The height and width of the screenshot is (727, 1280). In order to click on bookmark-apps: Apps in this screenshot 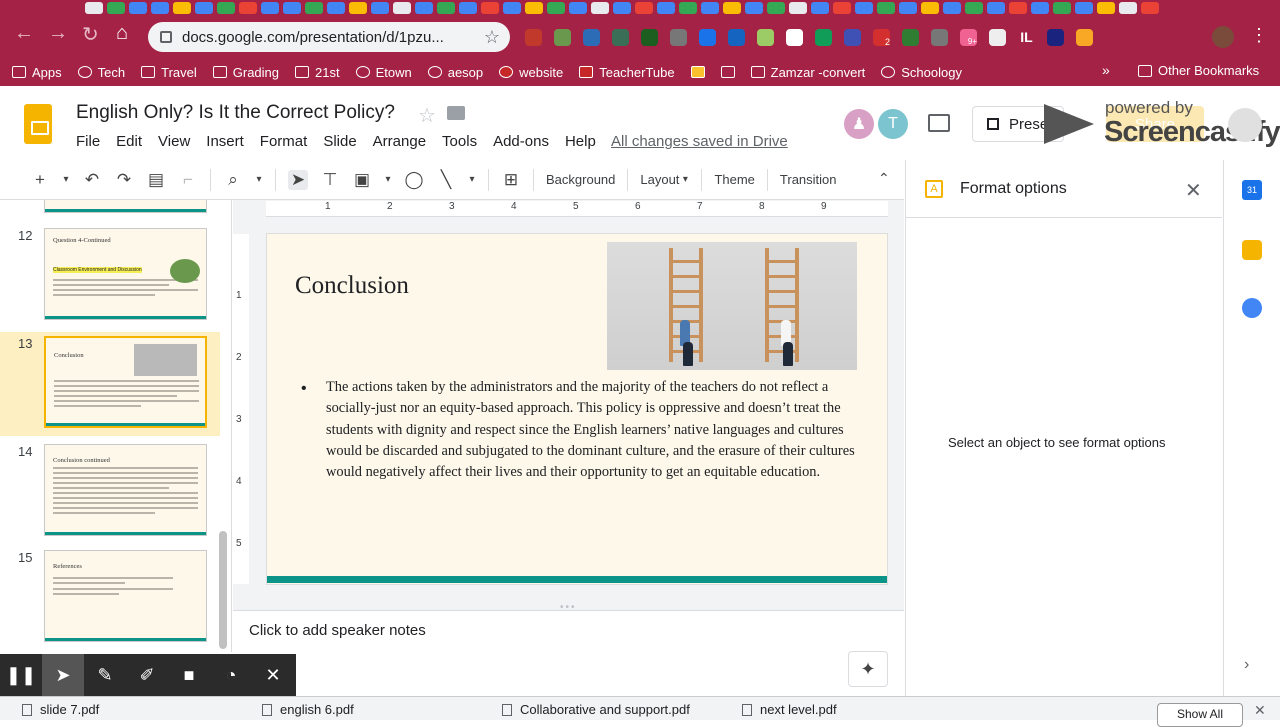, I will do `click(37, 72)`.